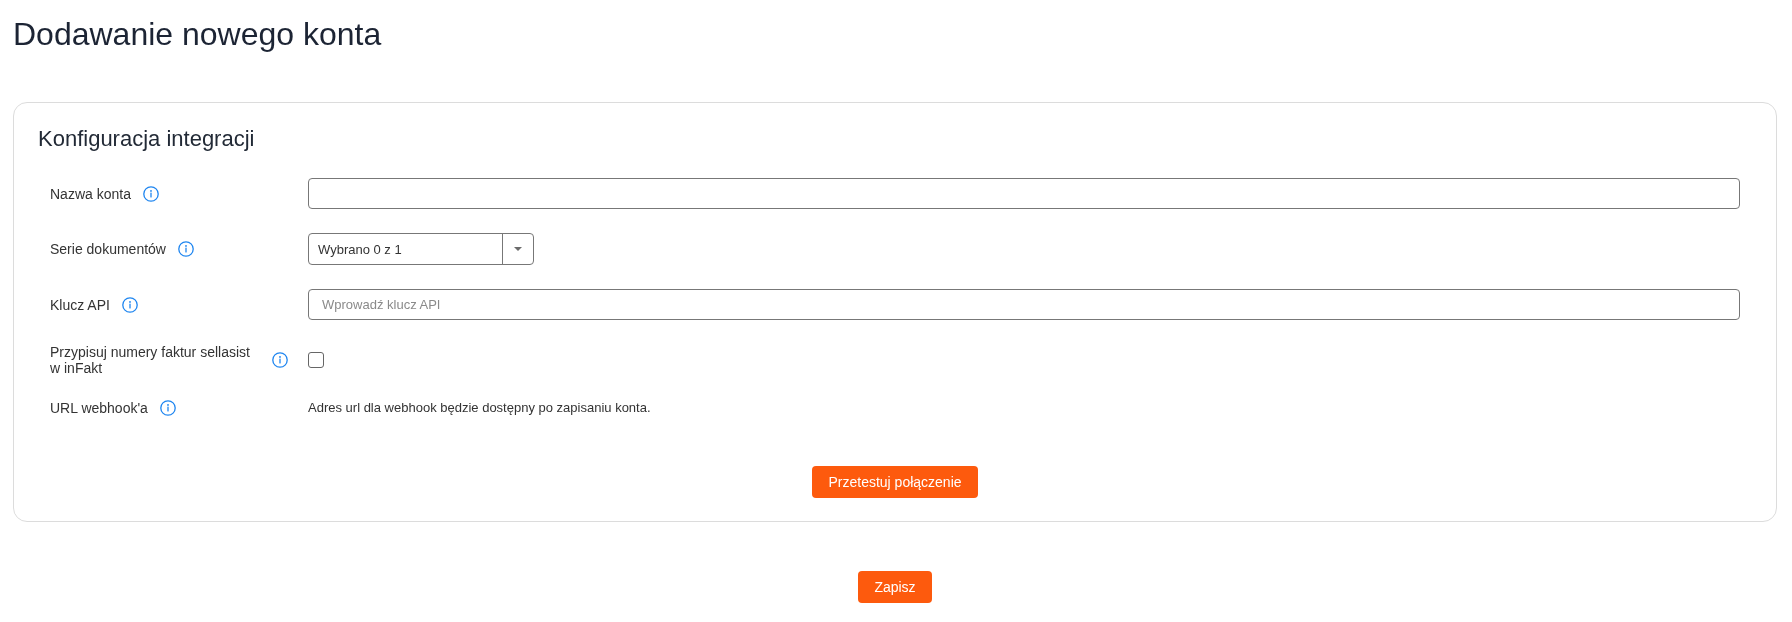 The height and width of the screenshot is (622, 1792). What do you see at coordinates (80, 304) in the screenshot?
I see `field-label: Klucz API` at bounding box center [80, 304].